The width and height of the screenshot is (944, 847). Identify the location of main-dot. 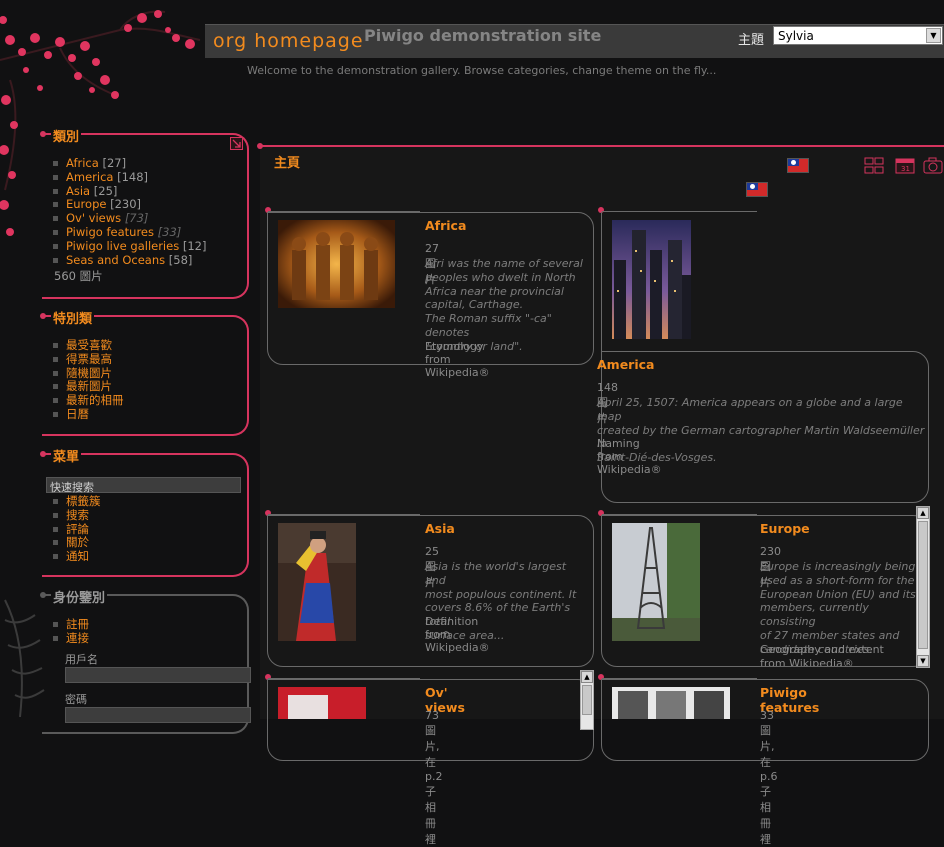
(260, 146).